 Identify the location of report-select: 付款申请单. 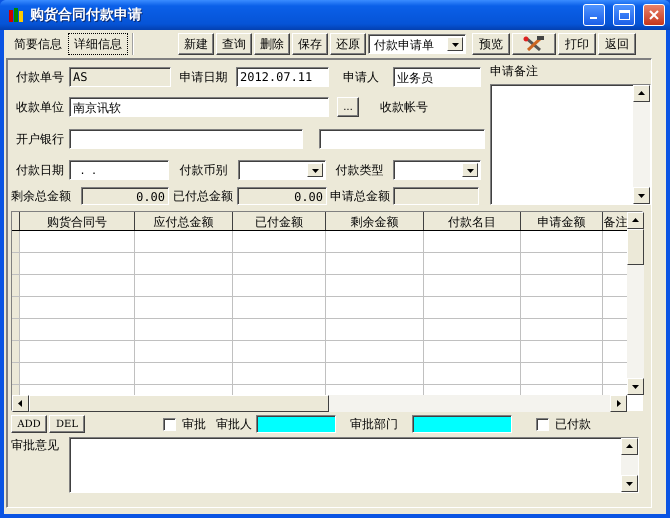
(417, 44).